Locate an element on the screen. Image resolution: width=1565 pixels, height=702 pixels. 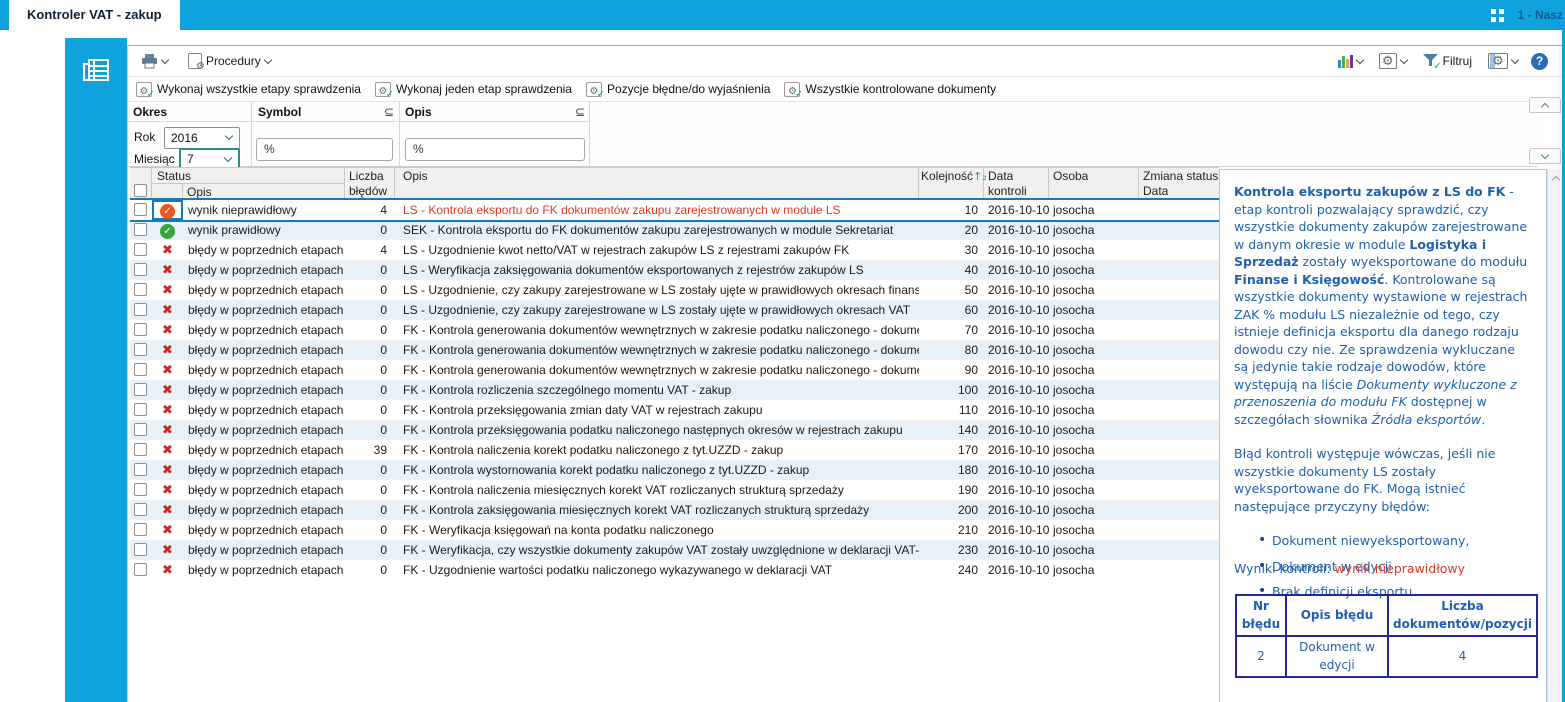
action-button: ⚙ ✓ Wykonaj jeden etap sprawdzenia is located at coordinates (473, 90).